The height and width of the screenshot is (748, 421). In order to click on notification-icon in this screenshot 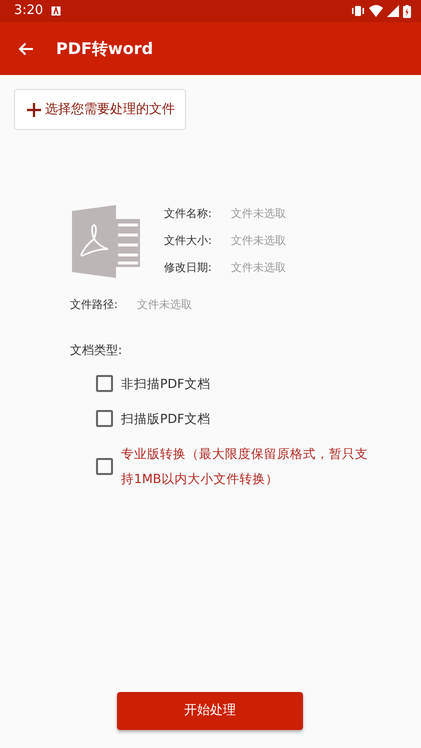, I will do `click(56, 11)`.